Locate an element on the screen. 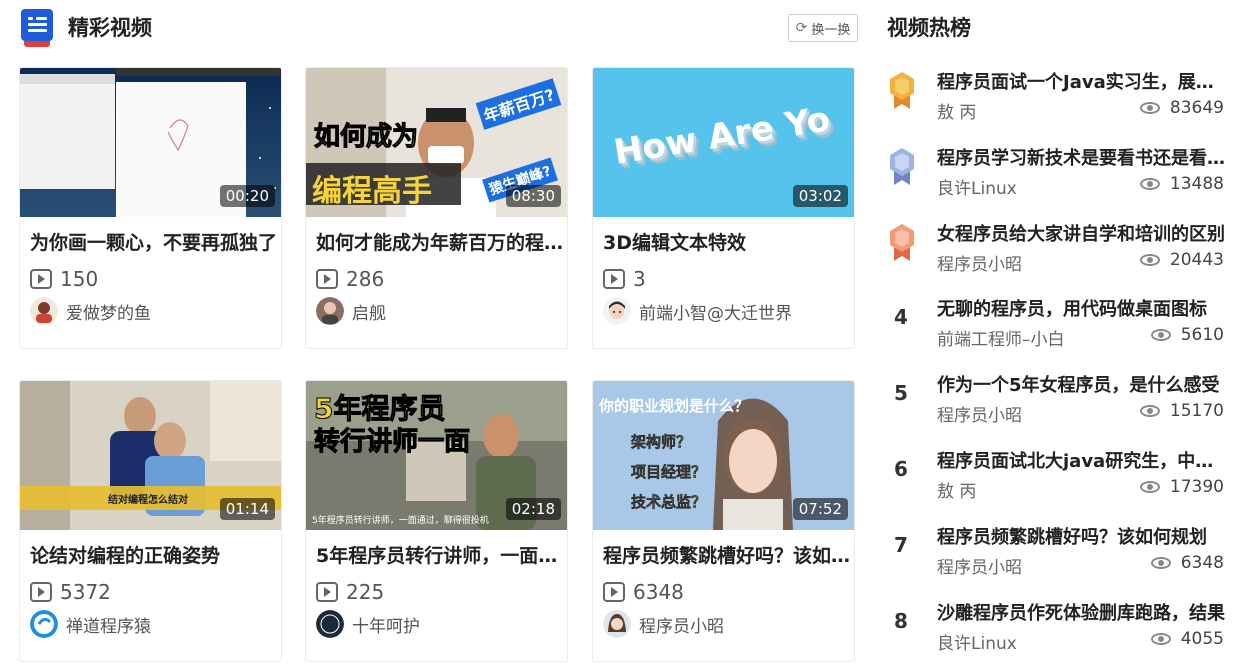 The height and width of the screenshot is (667, 1240). ranking-item-title: 程序员学习新技术是要看书还是看视频 is located at coordinates (1082, 157).